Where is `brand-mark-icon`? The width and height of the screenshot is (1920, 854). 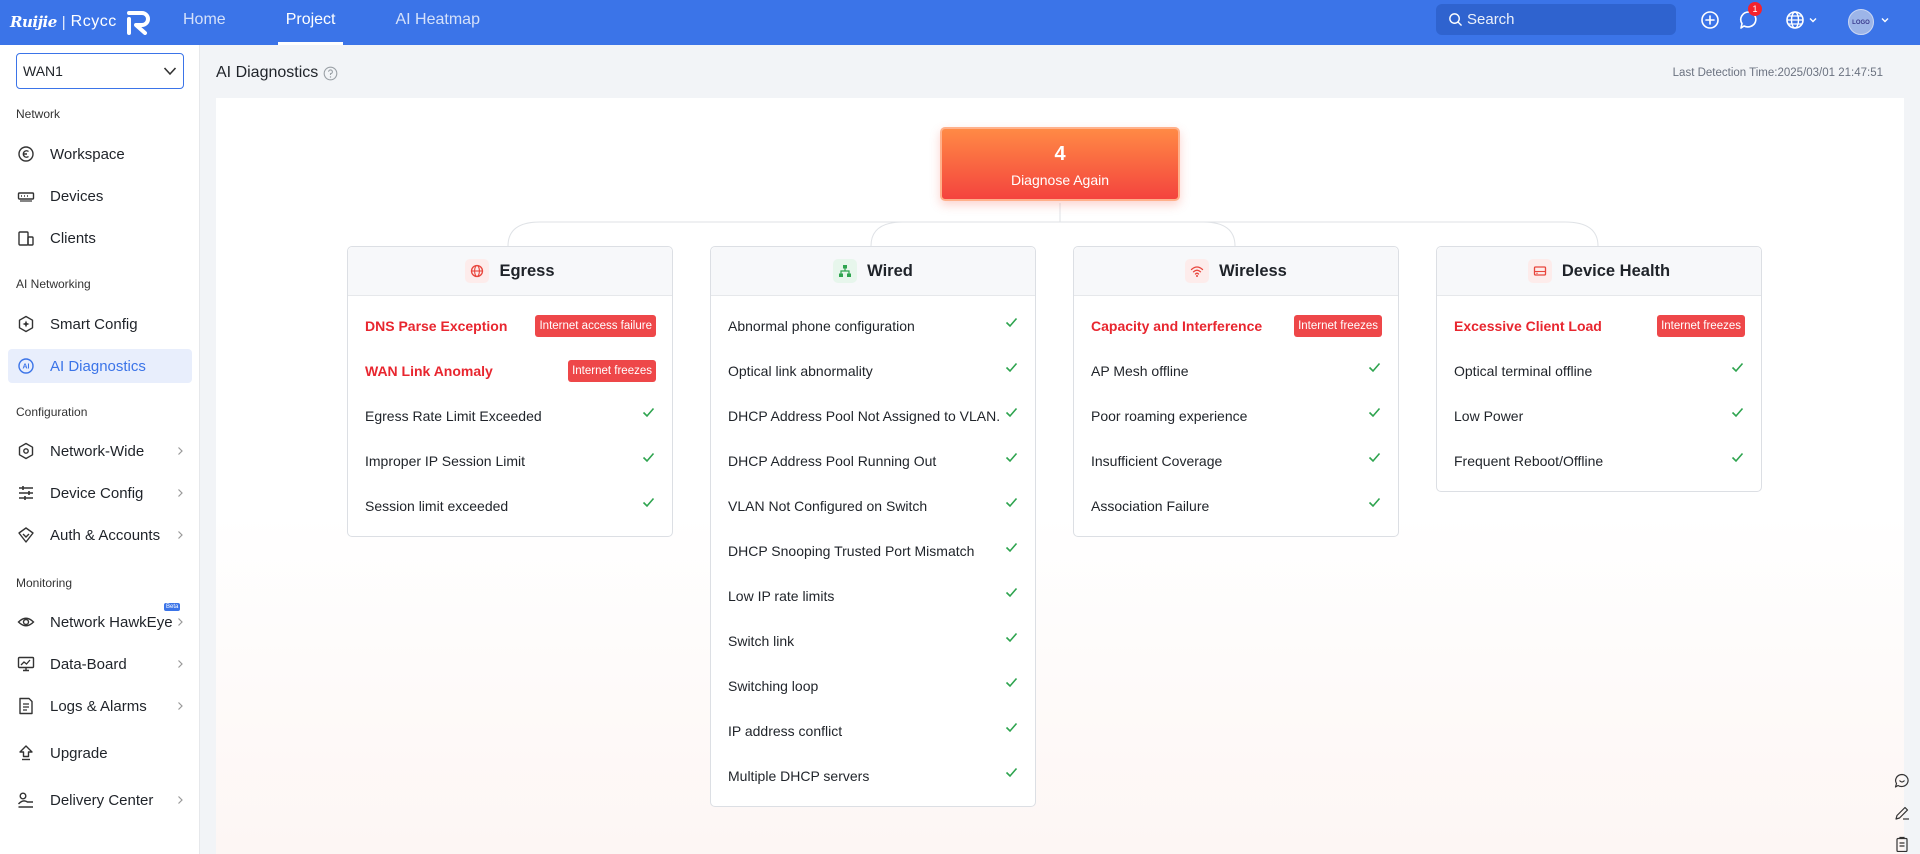 brand-mark-icon is located at coordinates (138, 23).